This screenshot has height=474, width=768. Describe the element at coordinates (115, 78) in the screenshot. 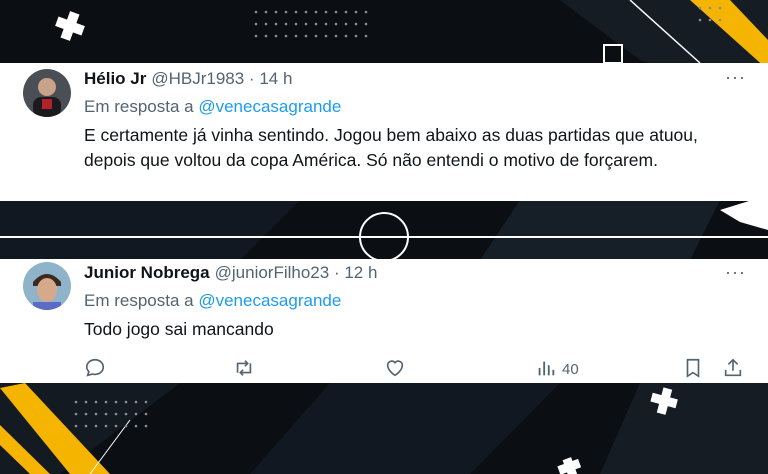

I see `display-name: Hélio Jr` at that location.